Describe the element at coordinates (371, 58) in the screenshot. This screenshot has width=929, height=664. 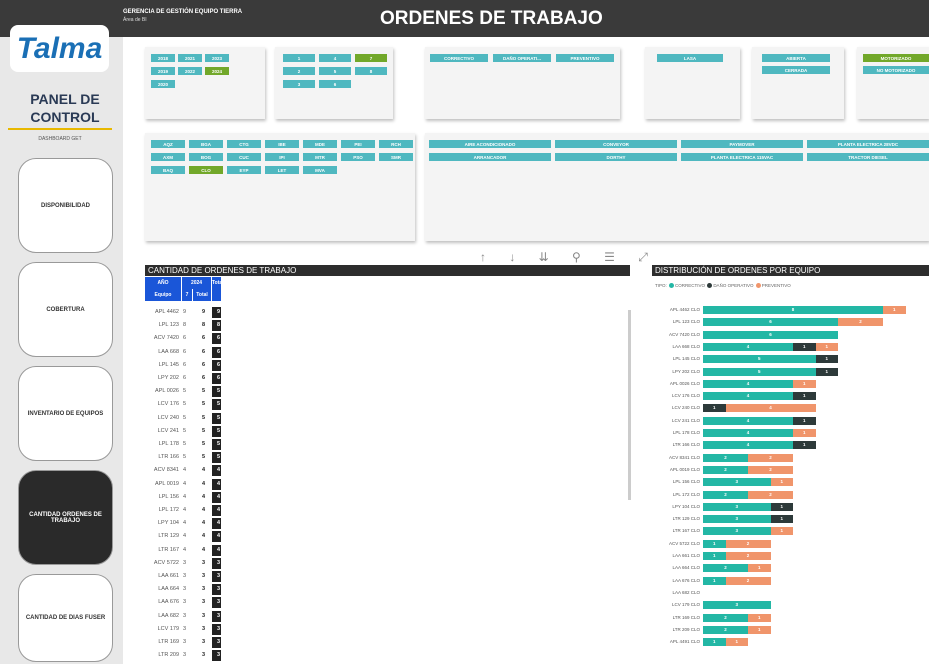
I see `month-option: 7` at that location.